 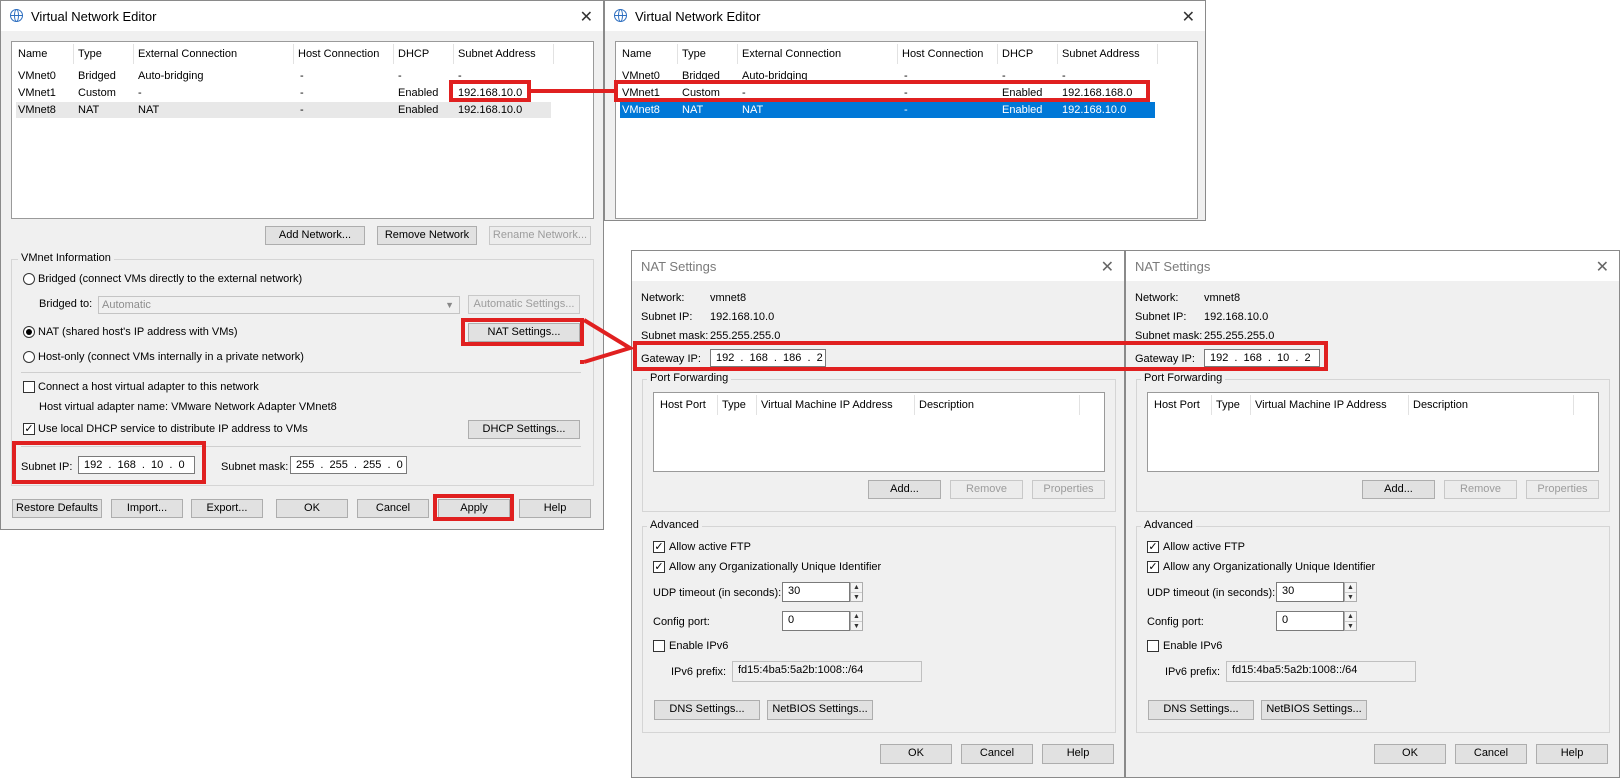 I want to click on network-value: vmnet8, so click(x=728, y=298).